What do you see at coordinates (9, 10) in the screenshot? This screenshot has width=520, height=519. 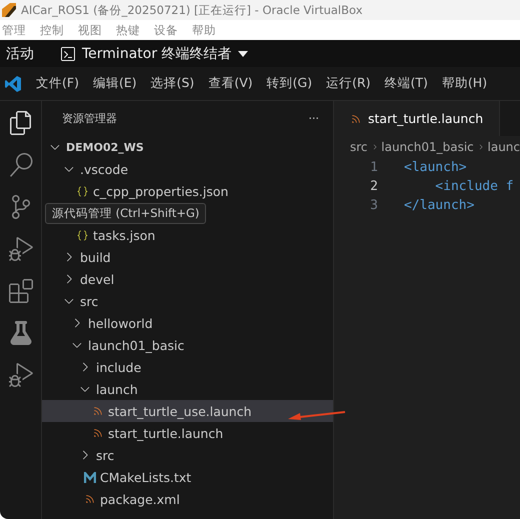 I see `virtualbox-logo-icon` at bounding box center [9, 10].